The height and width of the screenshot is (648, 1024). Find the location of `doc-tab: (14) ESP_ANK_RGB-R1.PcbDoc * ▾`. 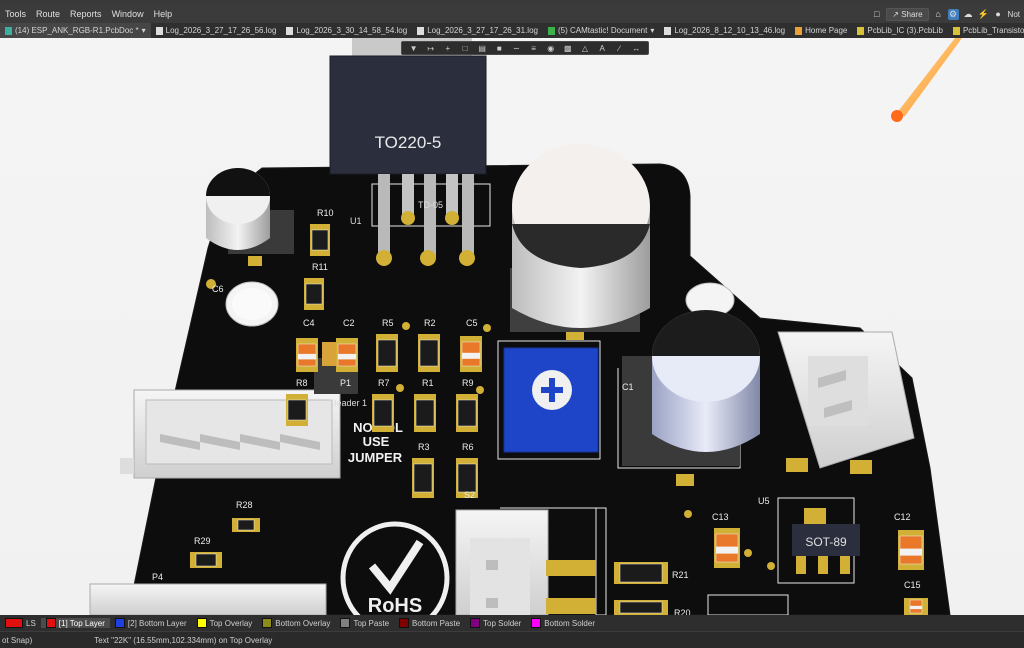

doc-tab: (14) ESP_ANK_RGB-R1.PcbDoc * ▾ is located at coordinates (75, 30).